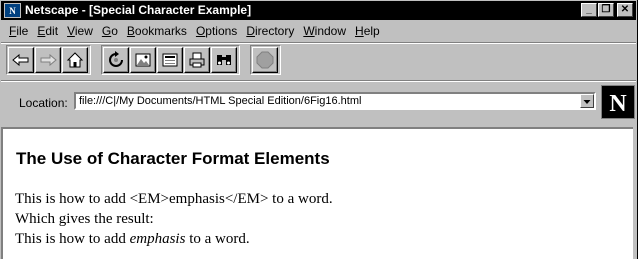 The width and height of the screenshot is (638, 259). What do you see at coordinates (157, 239) in the screenshot?
I see `emphasis-text: emphasis` at bounding box center [157, 239].